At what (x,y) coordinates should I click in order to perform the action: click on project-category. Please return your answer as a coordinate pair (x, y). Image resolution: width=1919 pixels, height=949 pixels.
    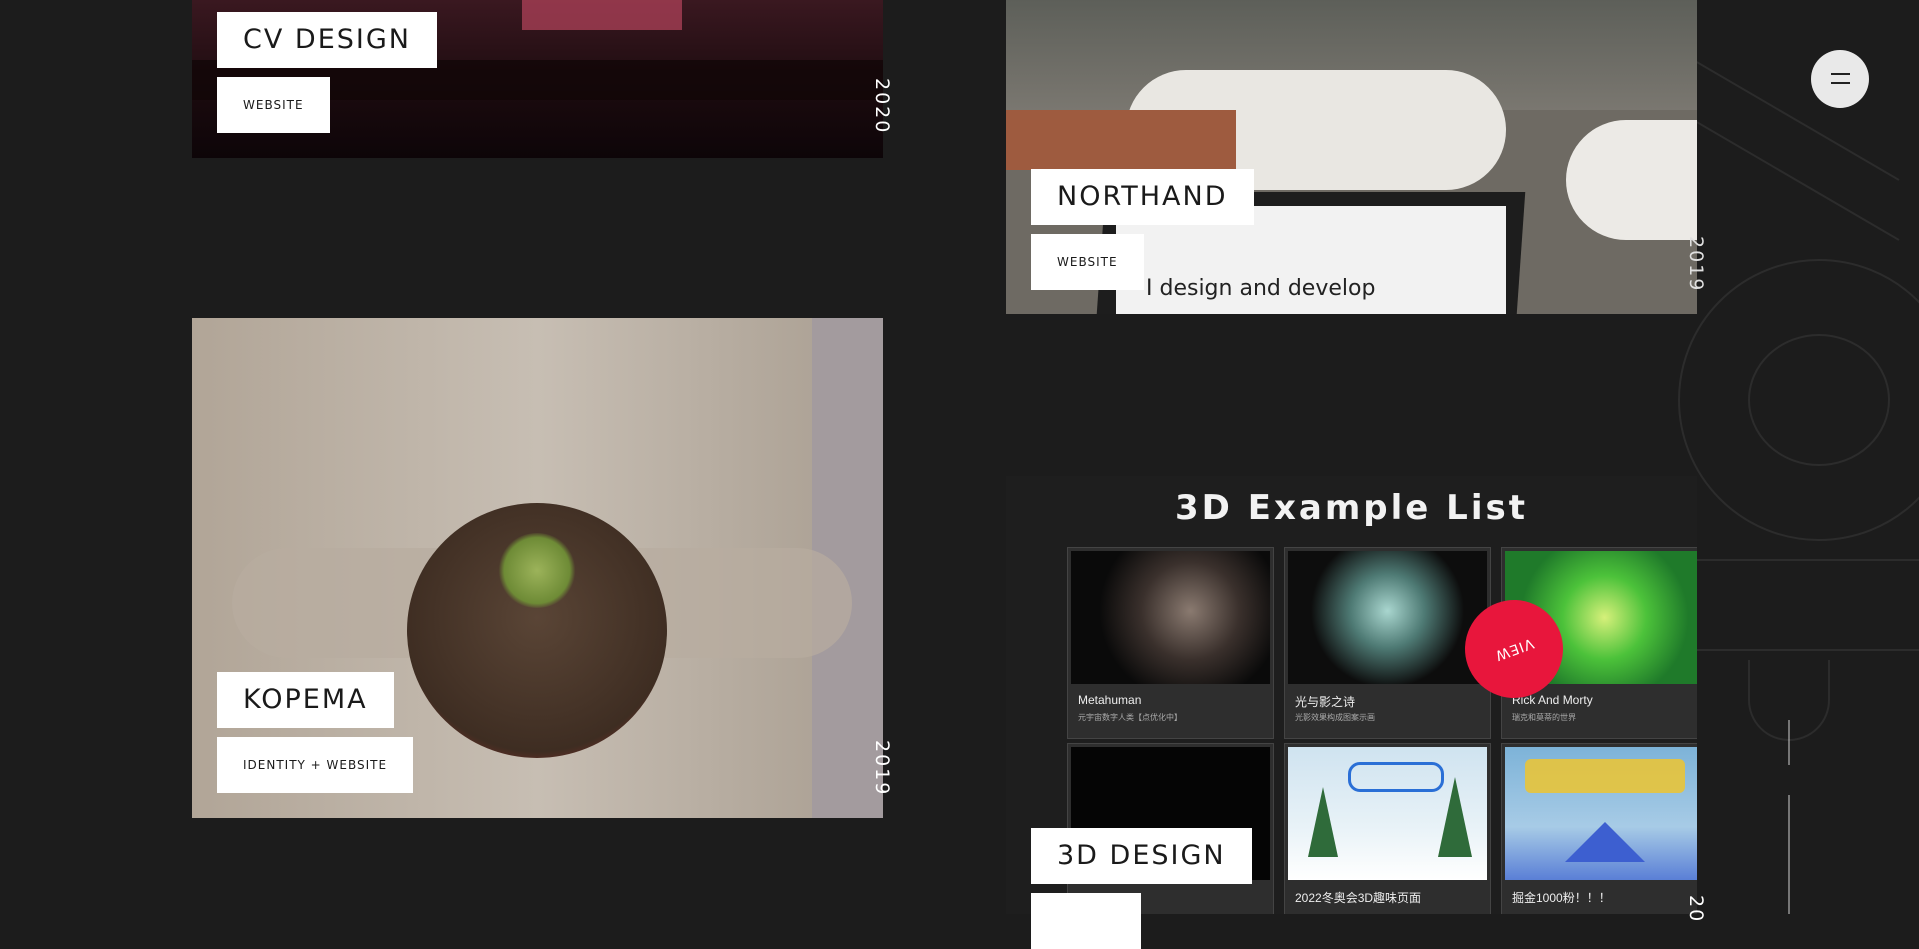
    Looking at the image, I should click on (1086, 921).